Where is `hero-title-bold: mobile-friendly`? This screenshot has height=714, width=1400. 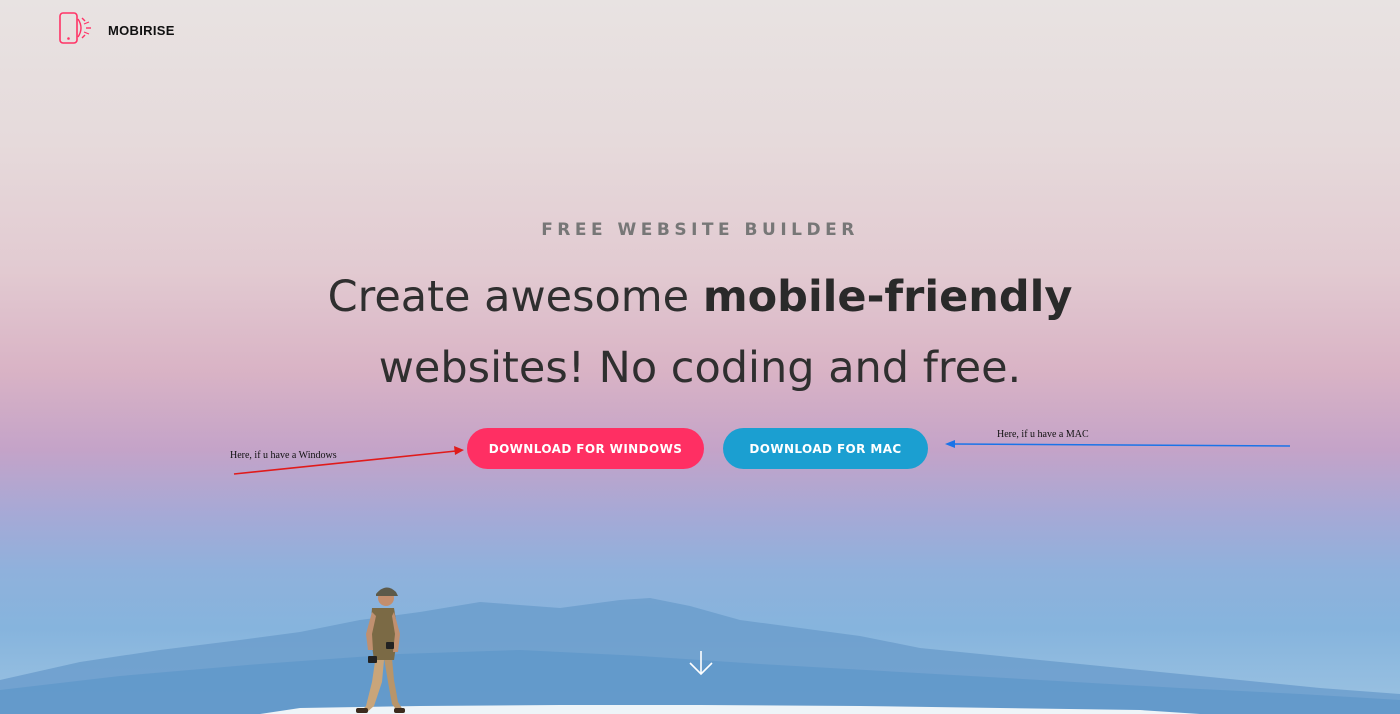
hero-title-bold: mobile-friendly is located at coordinates (887, 297).